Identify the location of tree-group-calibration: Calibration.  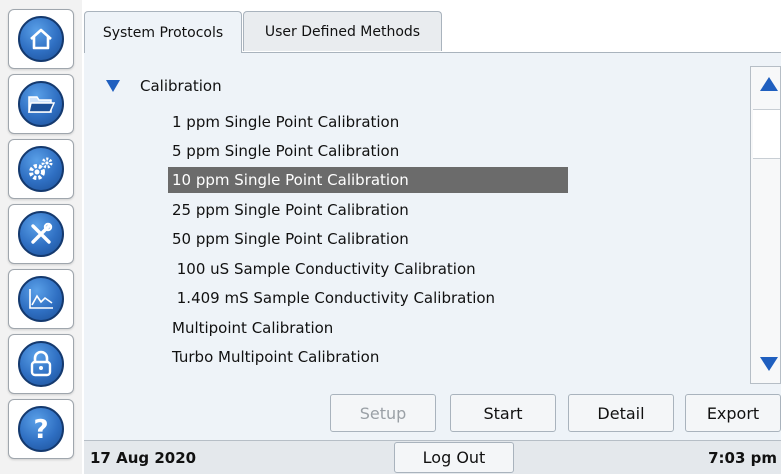
(164, 86).